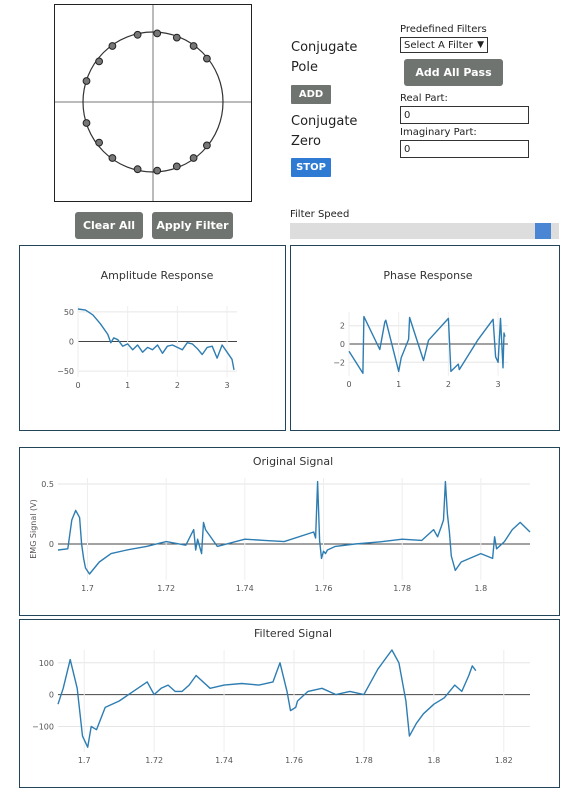 This screenshot has width=577, height=795. I want to click on conjugate-pole-label-line1: Conjugate, so click(324, 47).